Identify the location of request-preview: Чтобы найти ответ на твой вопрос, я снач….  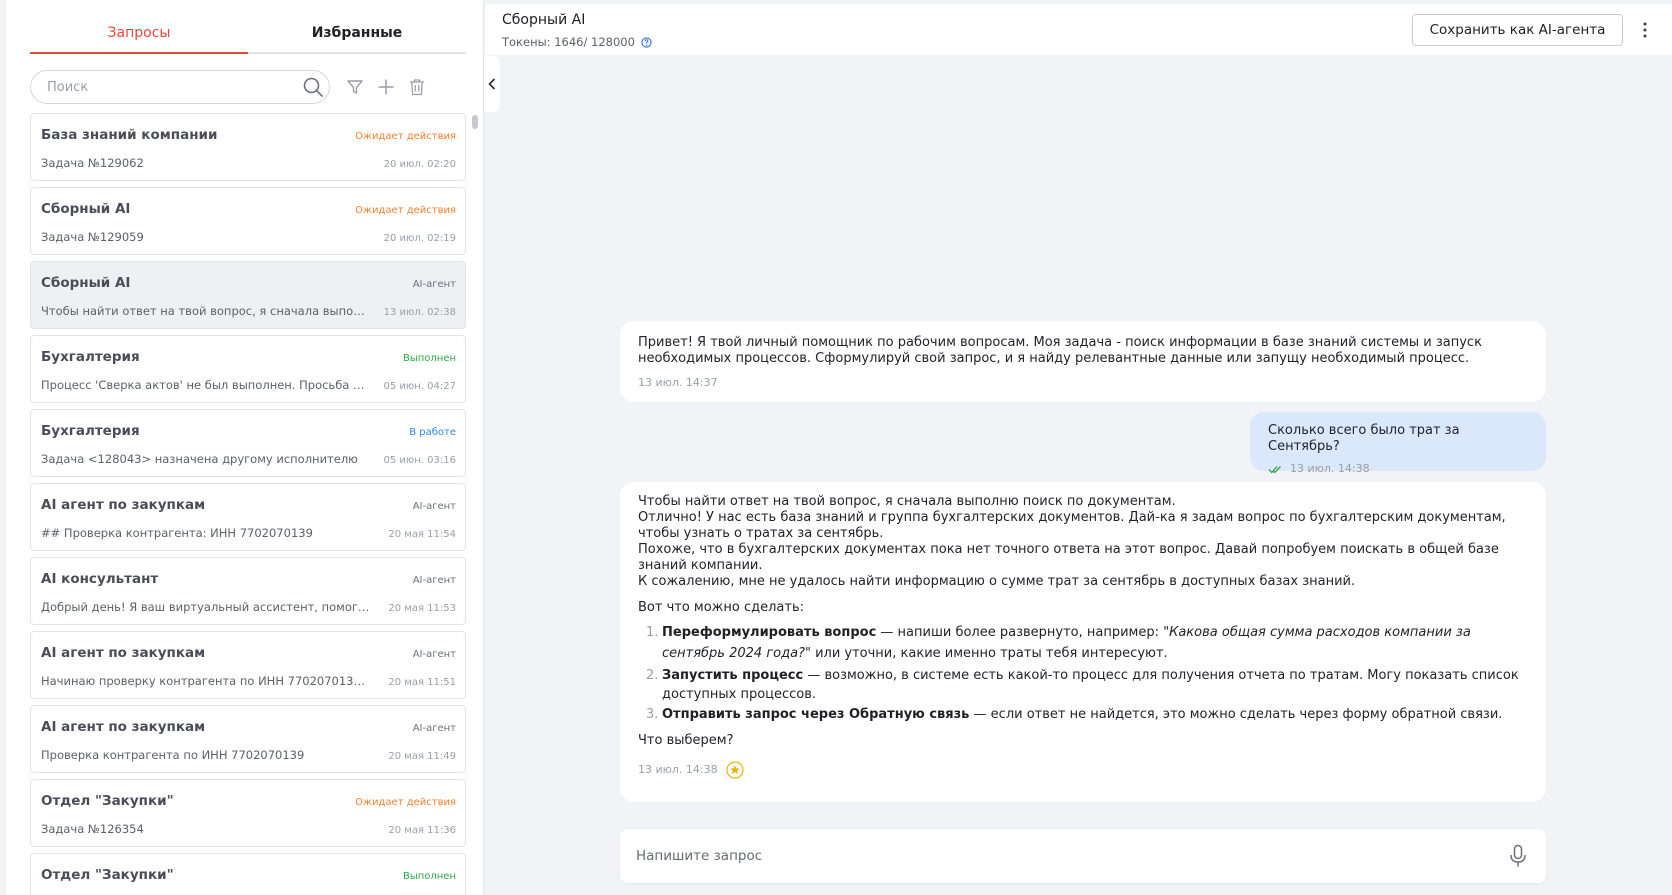
(206, 311).